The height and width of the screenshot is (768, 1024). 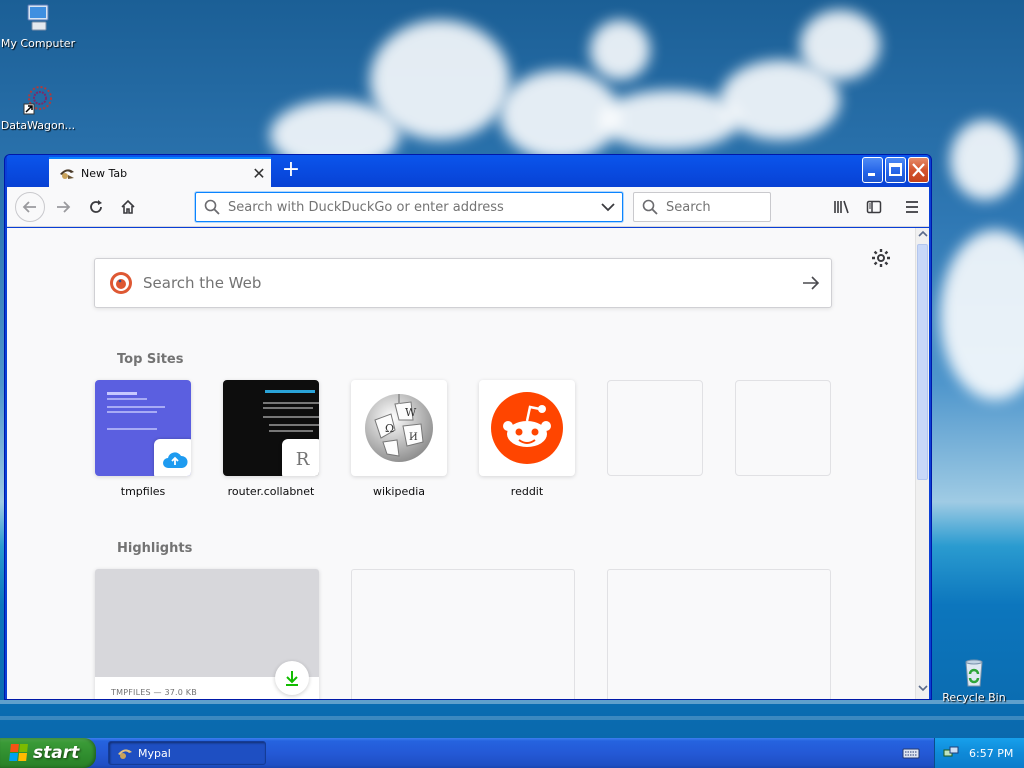 I want to click on web-search-submit, so click(x=811, y=283).